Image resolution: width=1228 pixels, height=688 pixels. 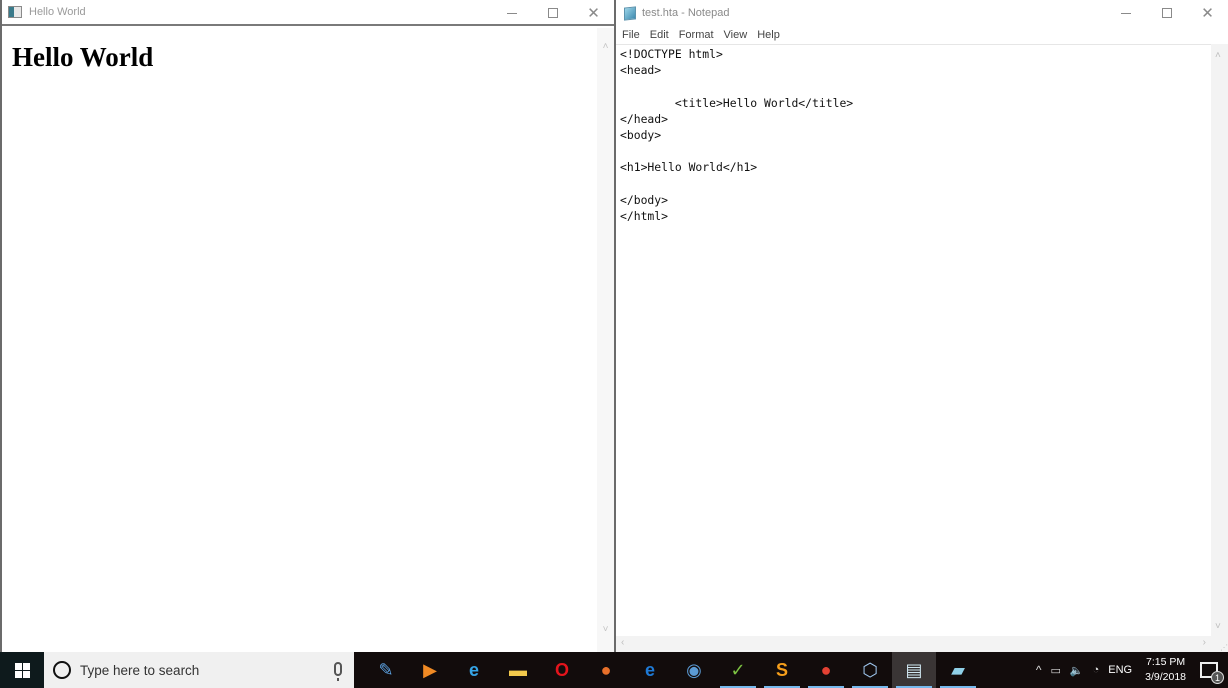 I want to click on windows-live-movie-maker-icon: ✎, so click(x=386, y=670).